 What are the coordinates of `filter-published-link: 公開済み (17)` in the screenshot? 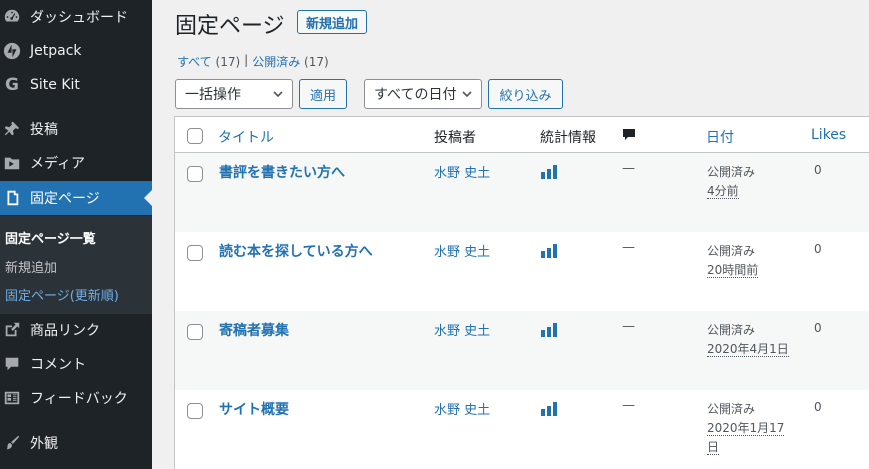 It's located at (290, 61).